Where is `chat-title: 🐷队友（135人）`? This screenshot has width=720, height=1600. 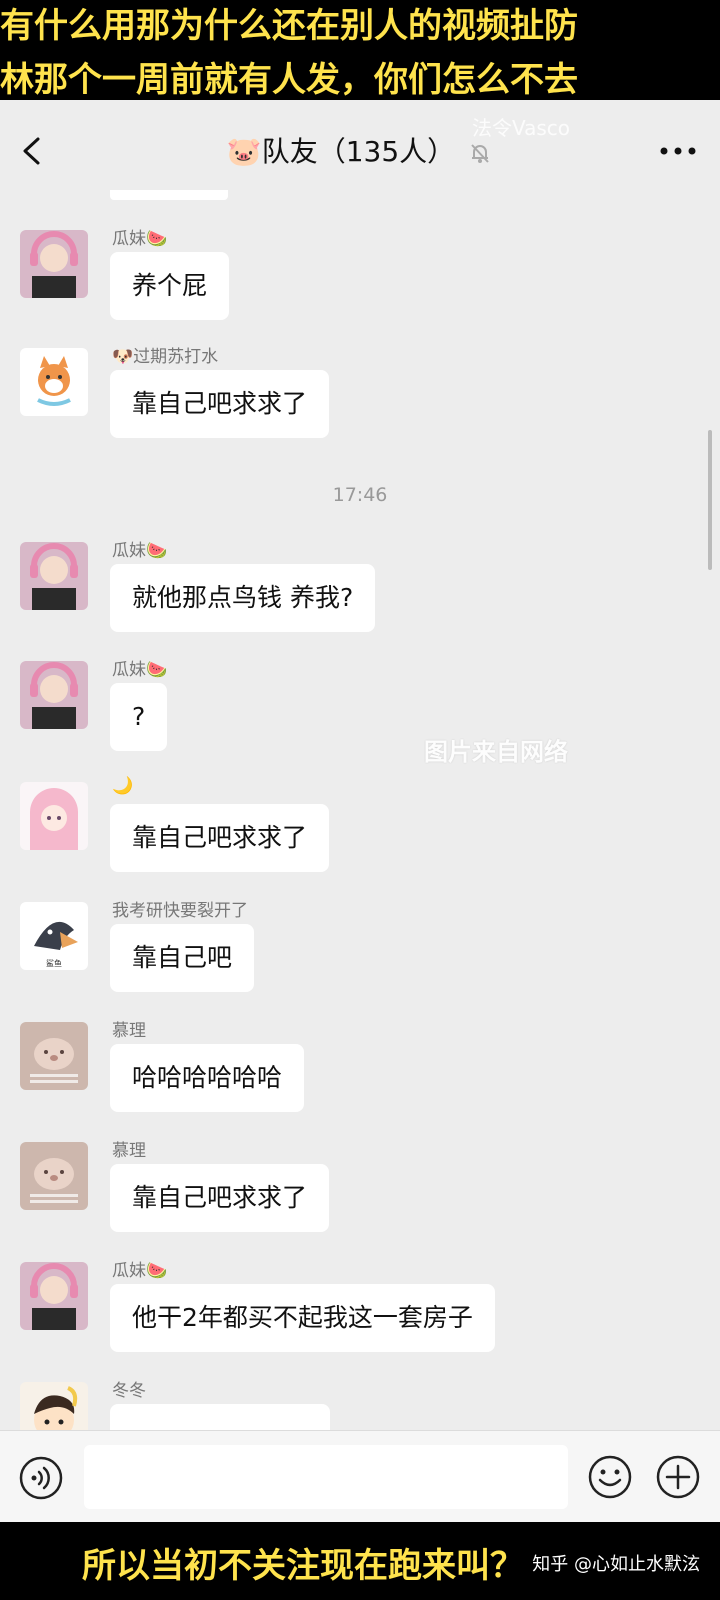
chat-title: 🐷队友（135人） is located at coordinates (360, 150).